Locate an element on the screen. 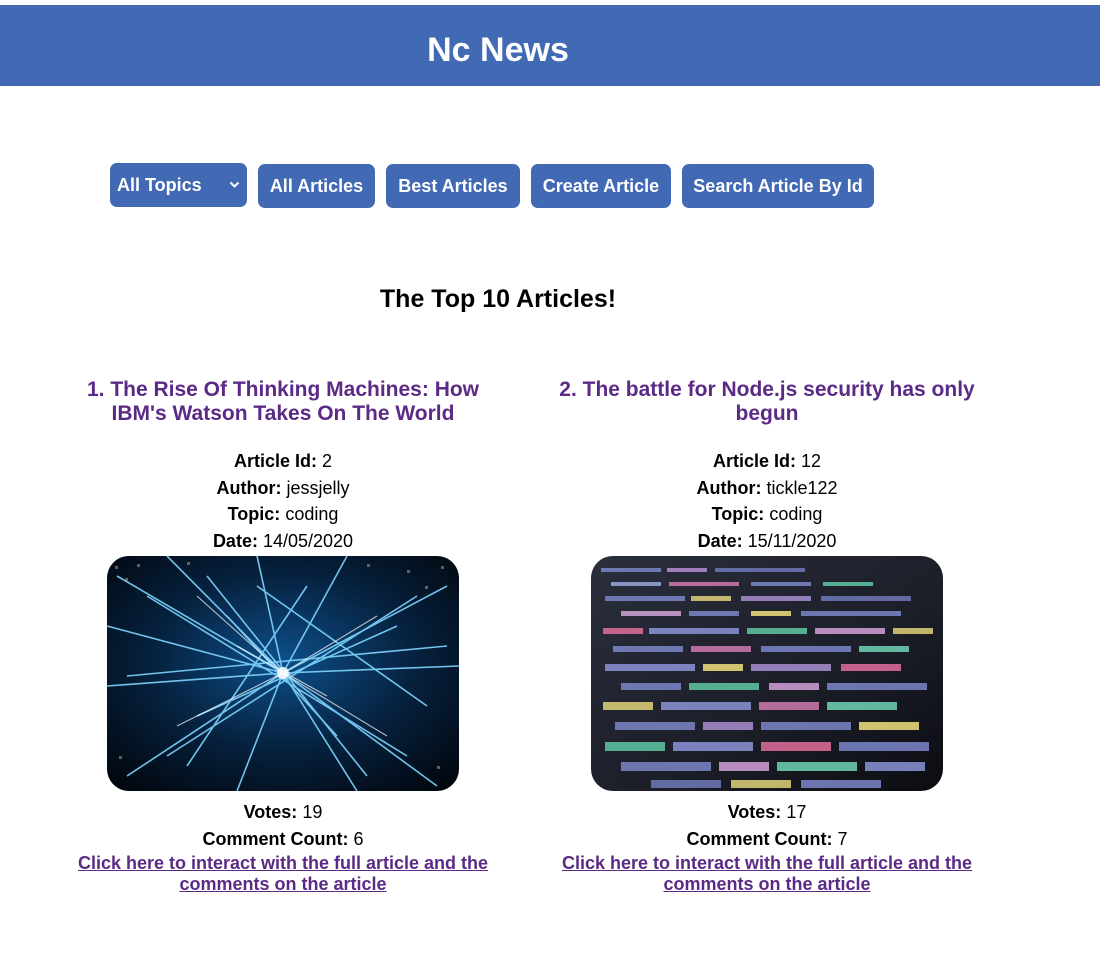 This screenshot has height=963, width=1100. section-heading: The Top 10 Articles! is located at coordinates (498, 299).